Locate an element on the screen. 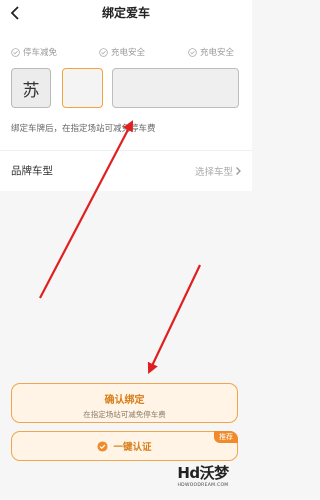 Image resolution: width=320 pixels, height=500 pixels. confirm-bind-button: 确认绑定 在指定场站可减免停车费 is located at coordinates (124, 403).